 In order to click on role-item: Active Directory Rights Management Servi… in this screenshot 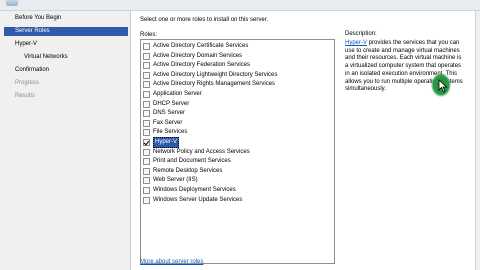, I will do `click(209, 84)`.